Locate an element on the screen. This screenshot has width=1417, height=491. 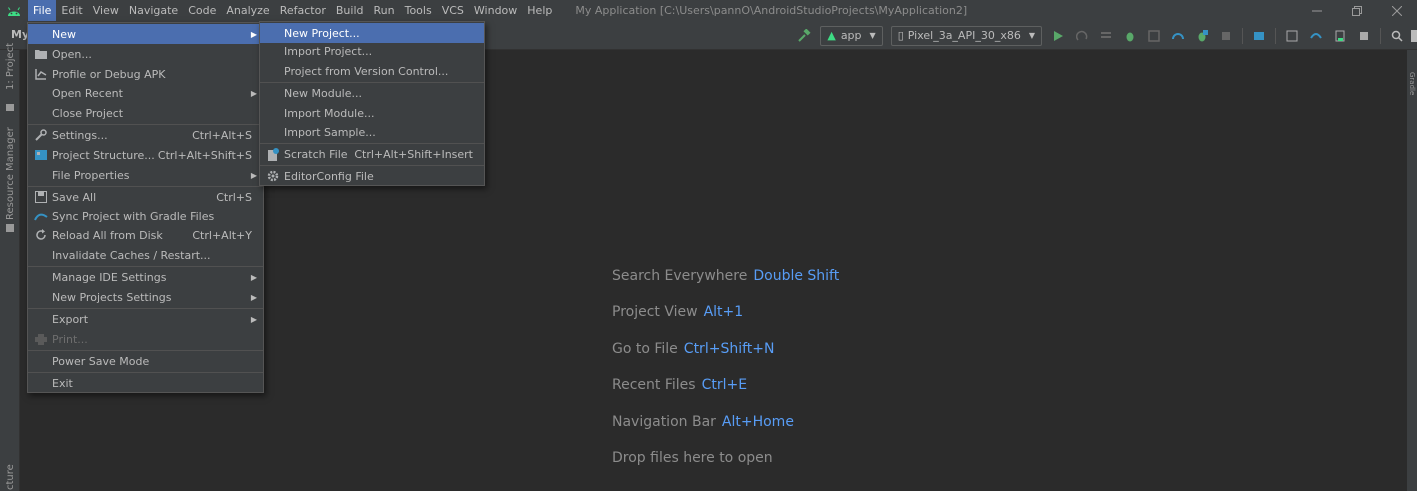
file-menu-reload-all: Reload All from Disk Ctrl+Alt+Y is located at coordinates (145, 235).